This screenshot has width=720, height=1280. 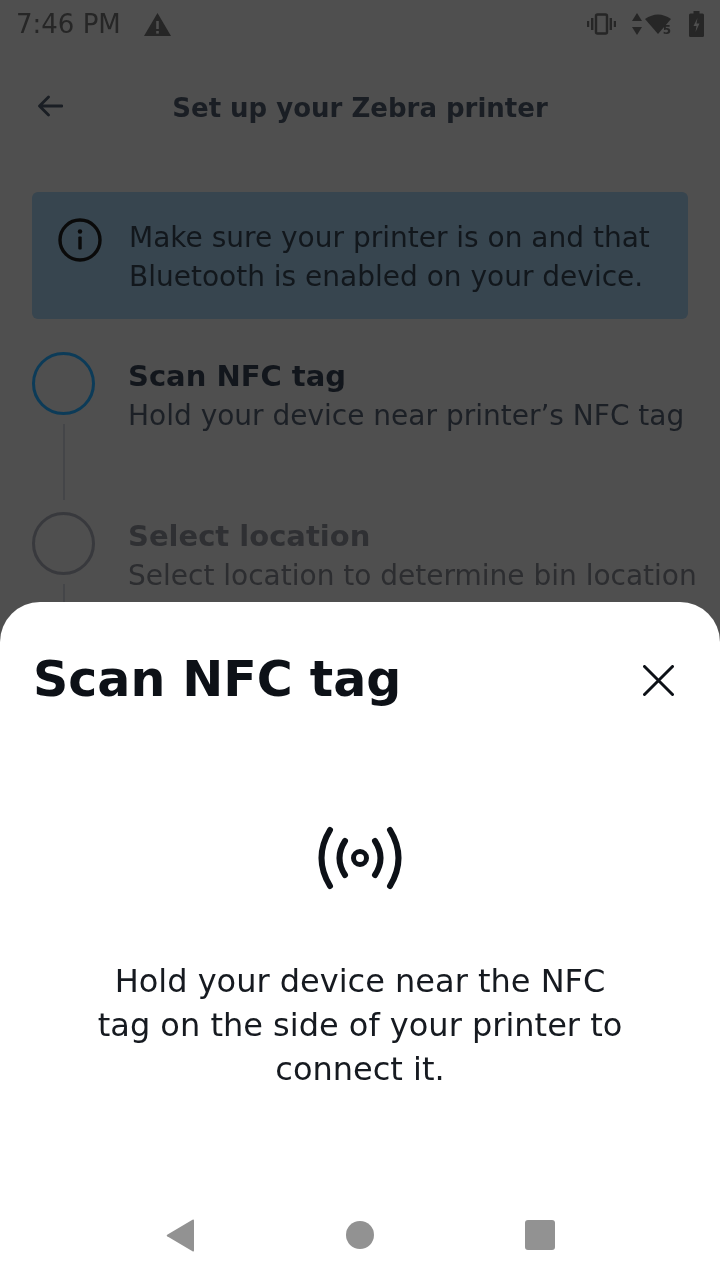 What do you see at coordinates (217, 680) in the screenshot?
I see `sheet-title: Scan NFC tag` at bounding box center [217, 680].